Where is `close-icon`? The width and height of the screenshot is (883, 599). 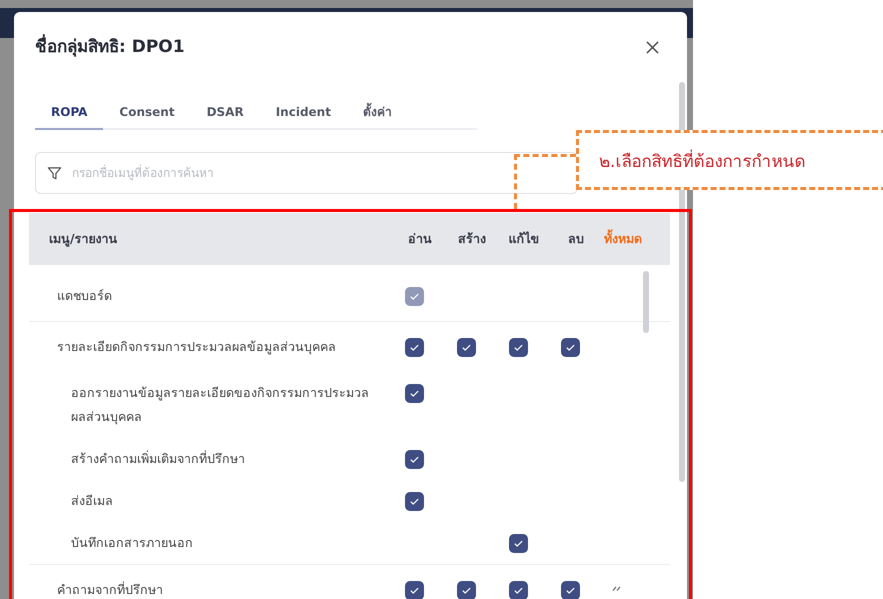 close-icon is located at coordinates (652, 47).